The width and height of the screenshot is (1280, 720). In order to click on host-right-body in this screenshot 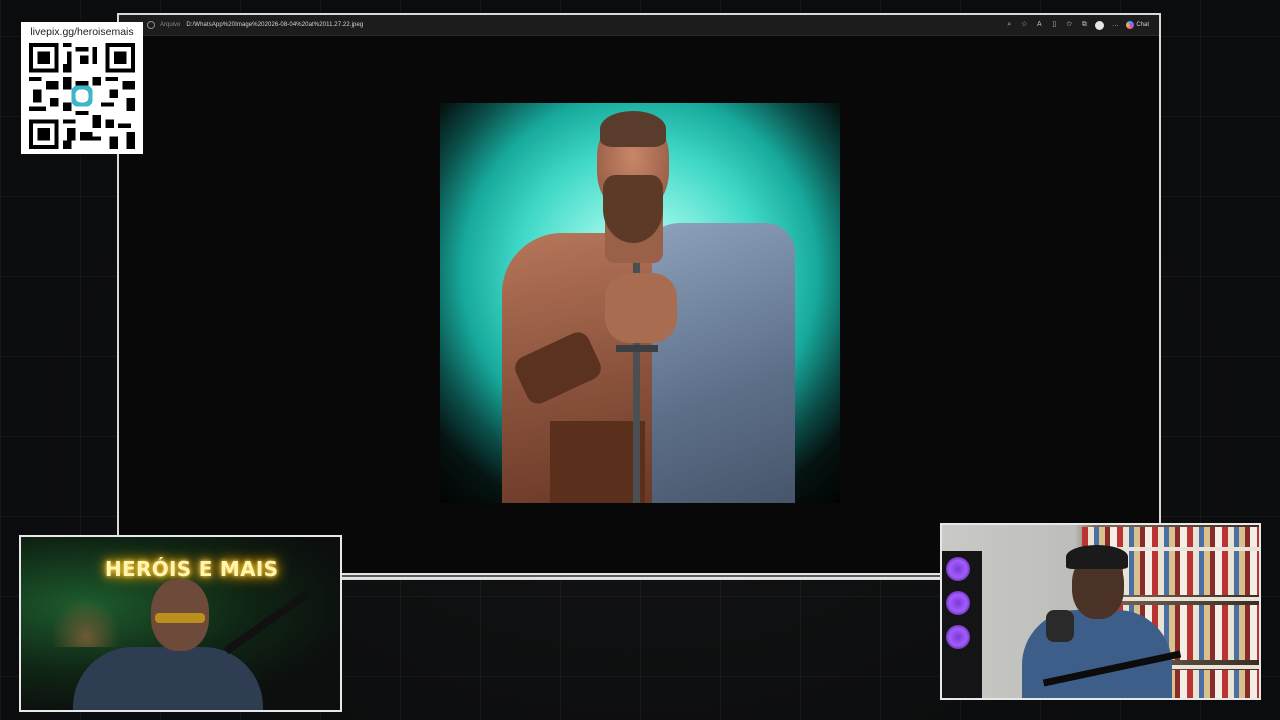, I will do `click(1097, 654)`.